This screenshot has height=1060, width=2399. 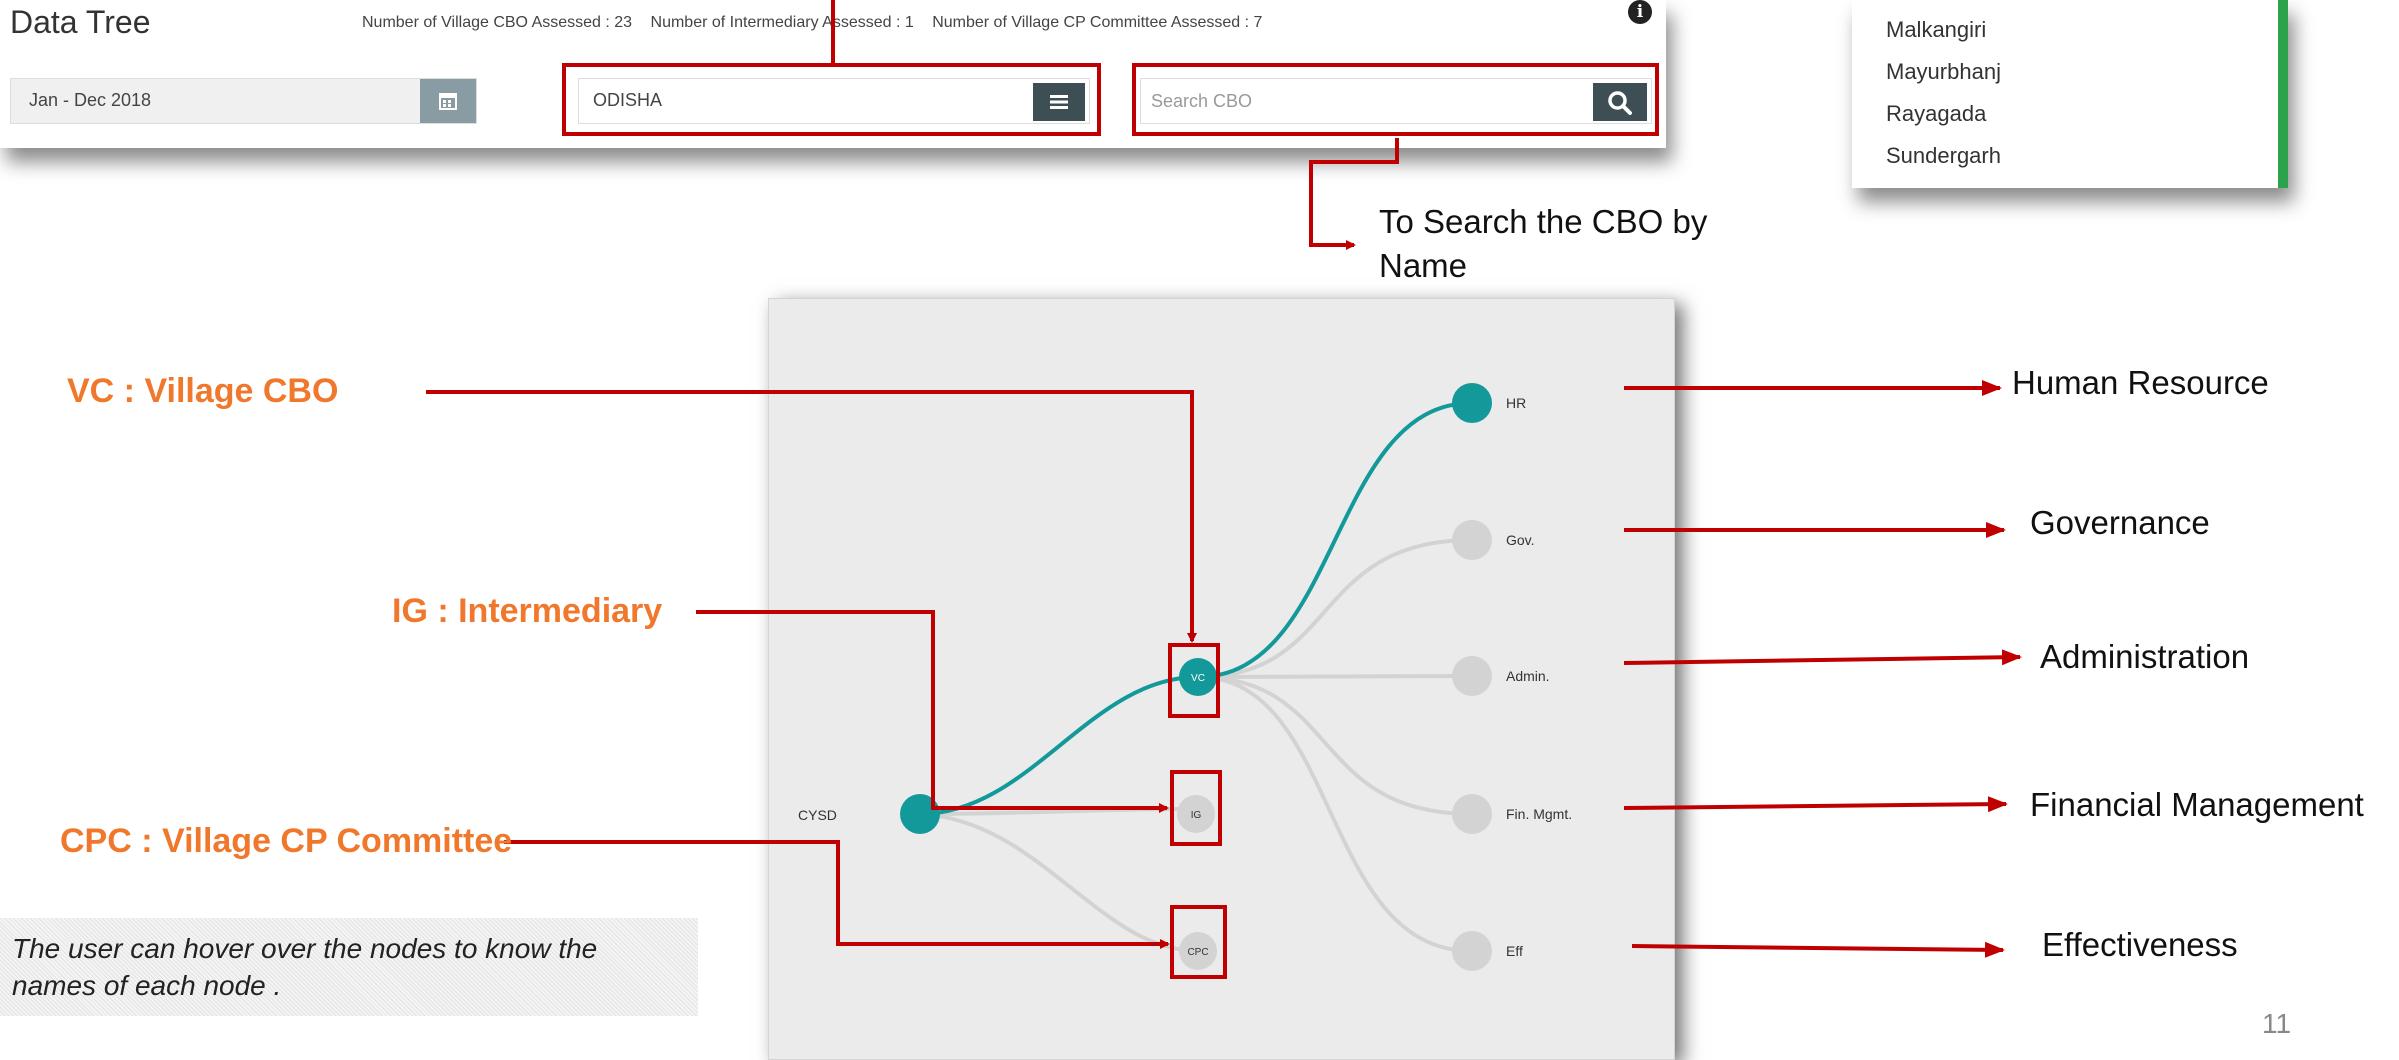 I want to click on node-admin, so click(x=1472, y=676).